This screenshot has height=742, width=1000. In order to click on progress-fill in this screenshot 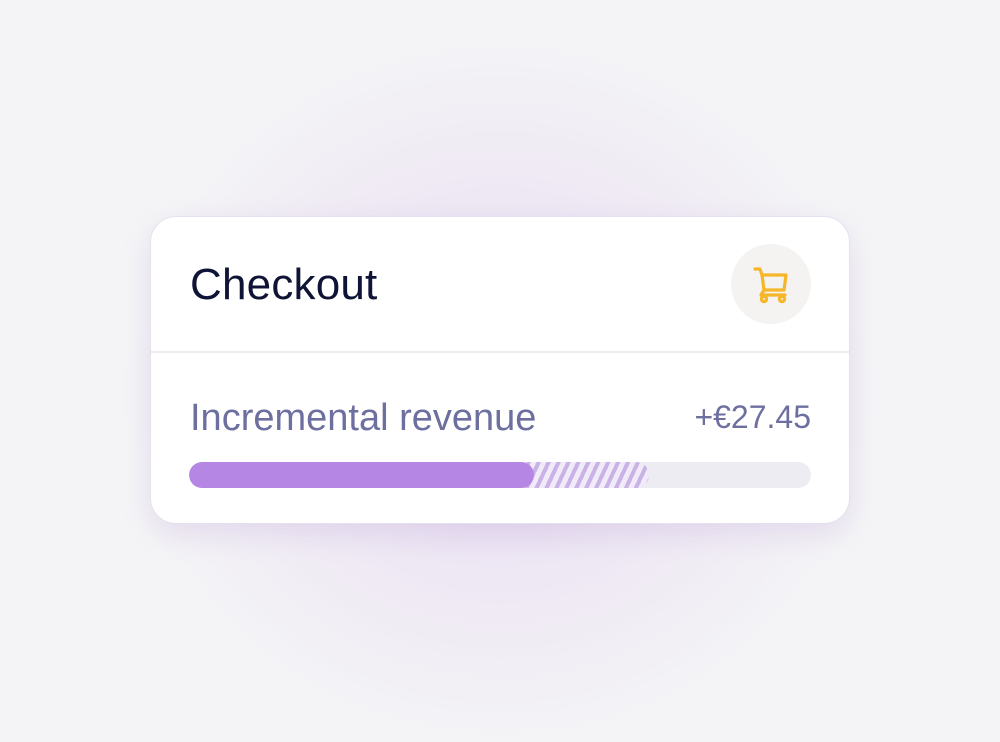, I will do `click(362, 475)`.